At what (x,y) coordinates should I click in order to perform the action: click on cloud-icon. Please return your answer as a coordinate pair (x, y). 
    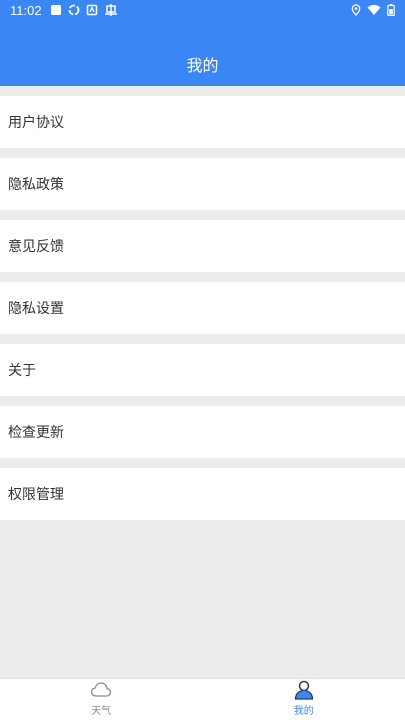
    Looking at the image, I should click on (101, 690).